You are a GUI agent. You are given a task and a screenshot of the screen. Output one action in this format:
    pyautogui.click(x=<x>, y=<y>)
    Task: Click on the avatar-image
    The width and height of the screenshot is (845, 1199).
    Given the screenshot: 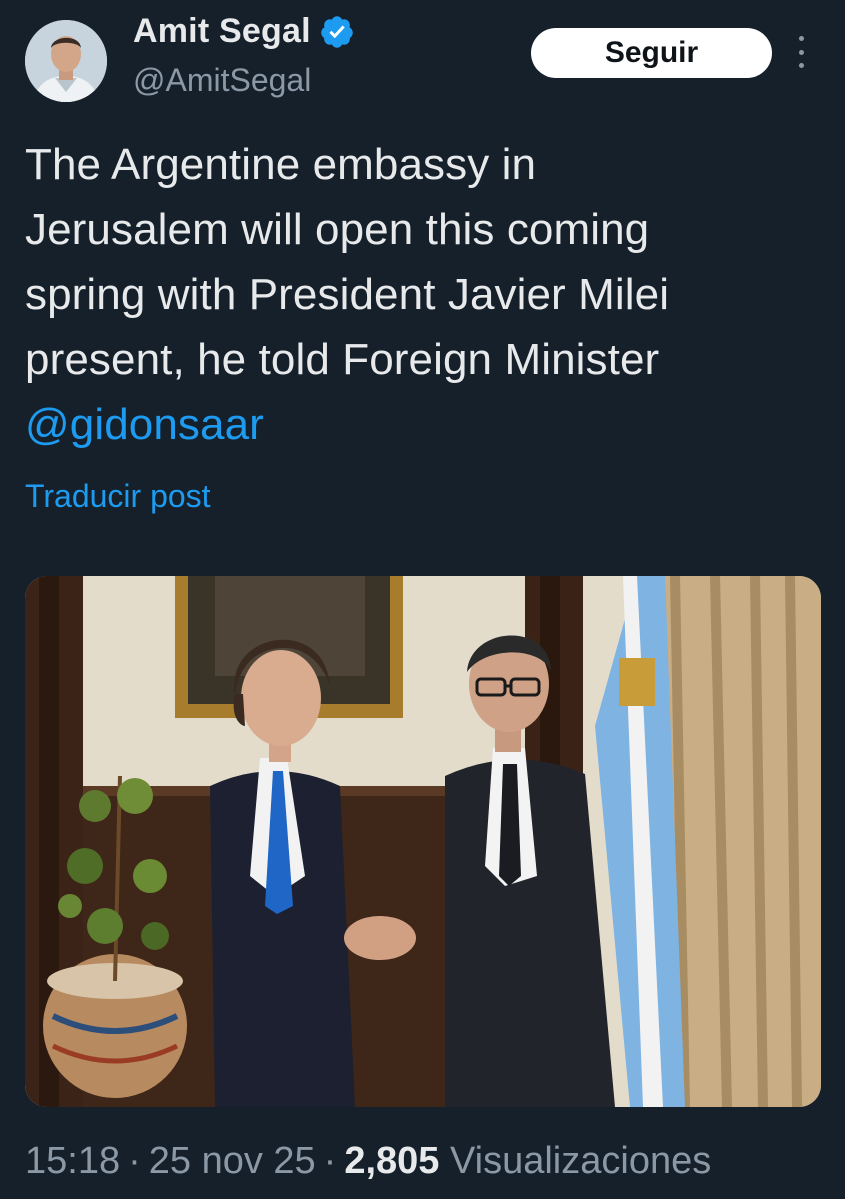 What is the action you would take?
    pyautogui.click(x=66, y=61)
    